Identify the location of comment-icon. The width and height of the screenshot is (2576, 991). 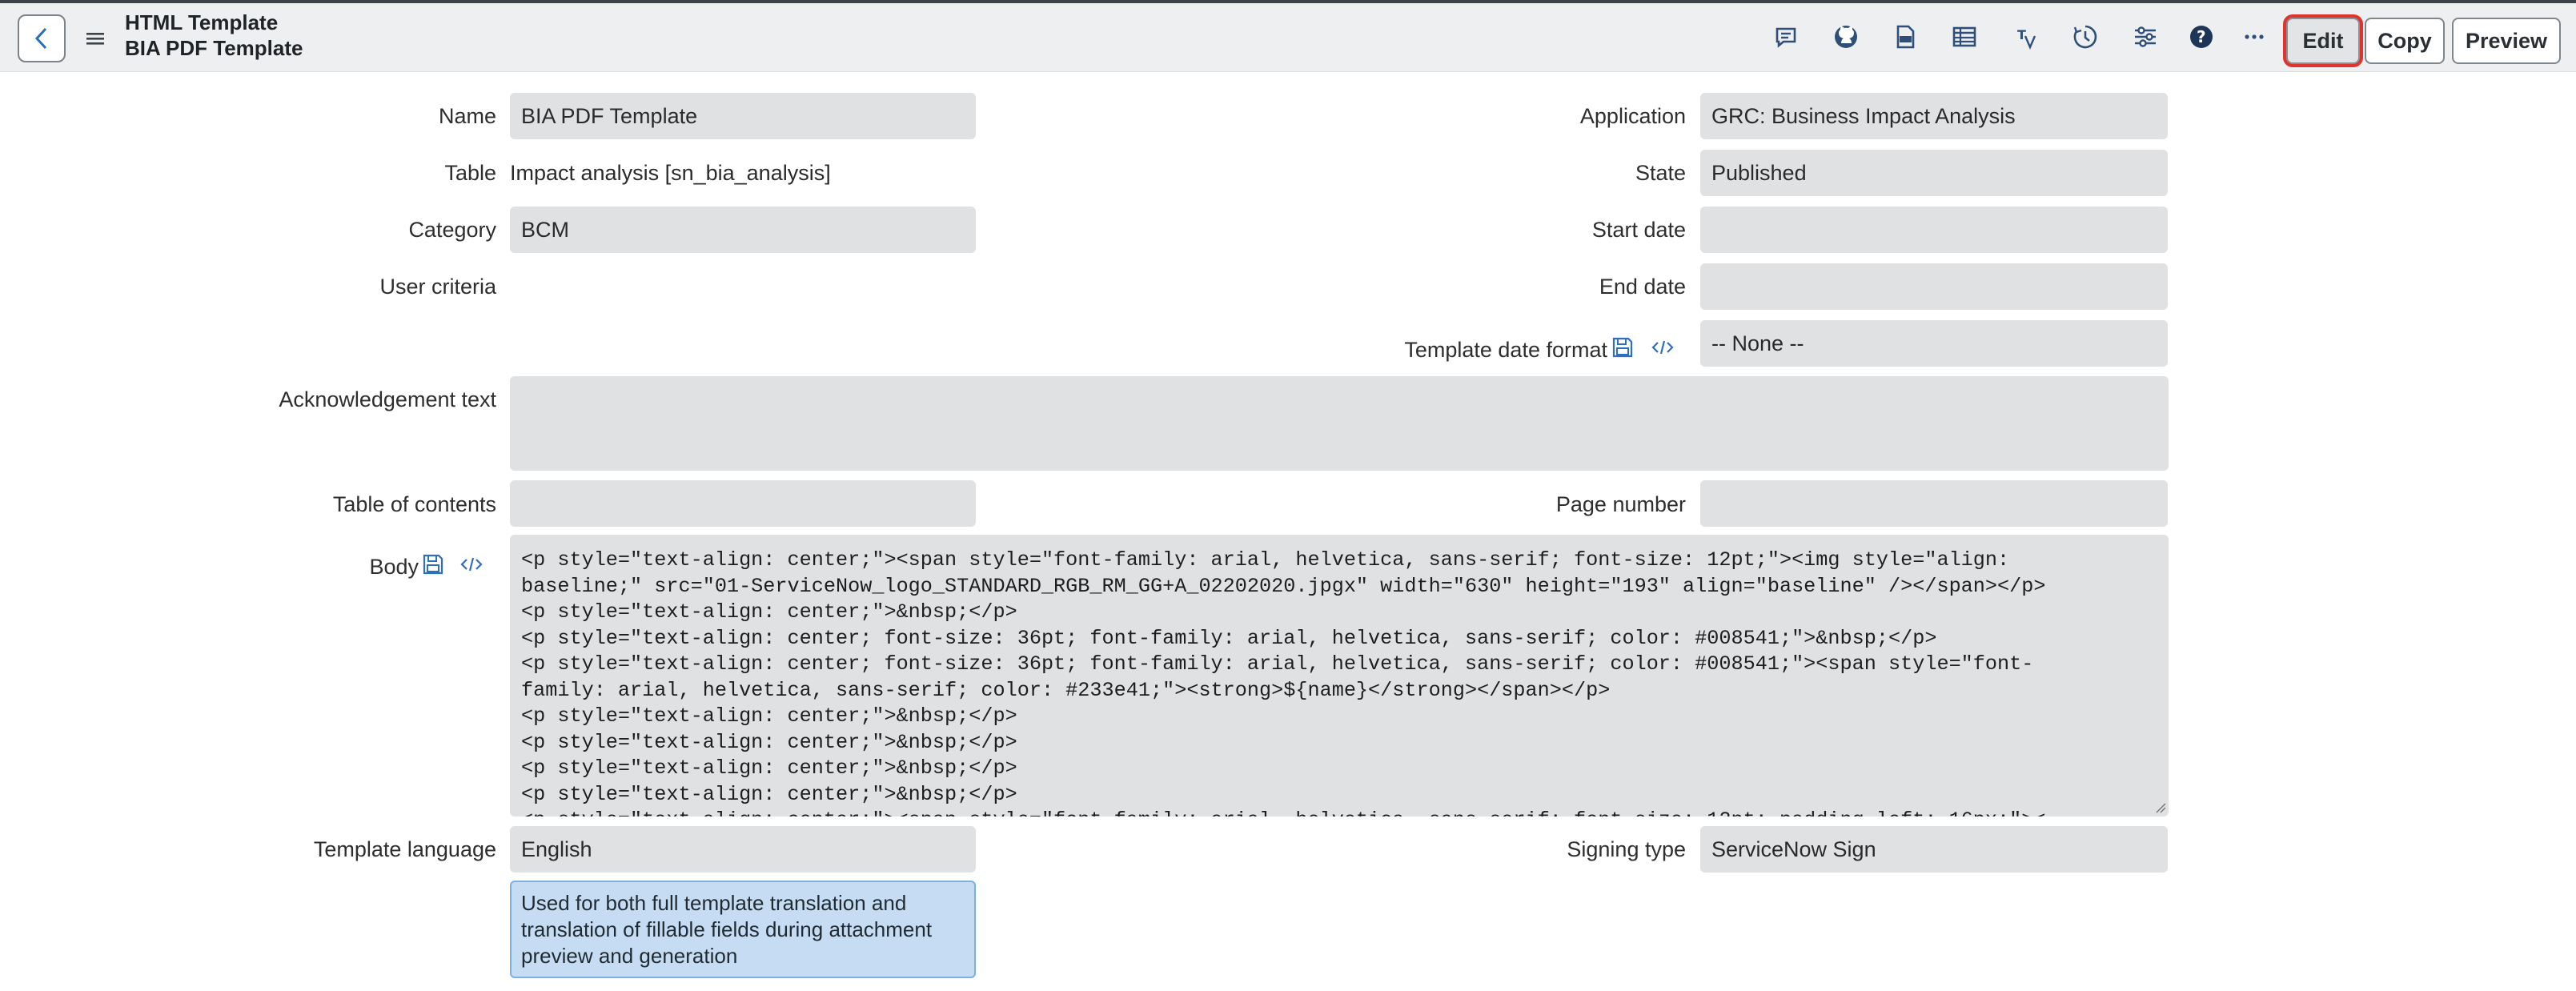
(1786, 36).